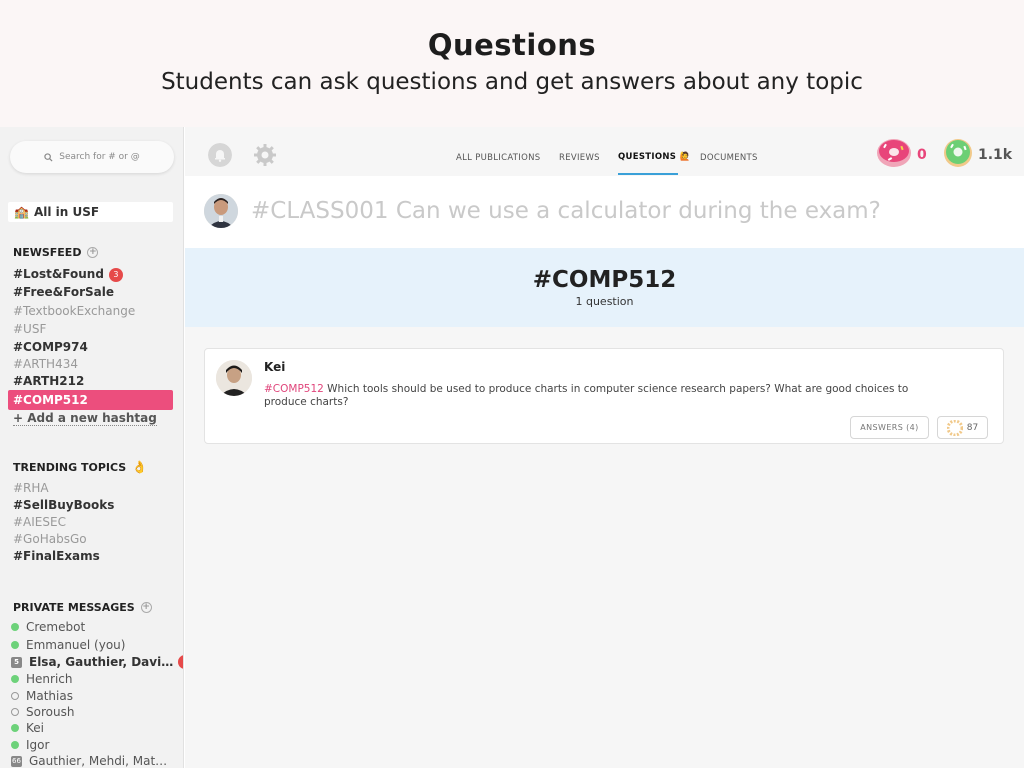 The height and width of the screenshot is (768, 1024). I want to click on sidebar-item-arth212: #ARTH212, so click(48, 381).